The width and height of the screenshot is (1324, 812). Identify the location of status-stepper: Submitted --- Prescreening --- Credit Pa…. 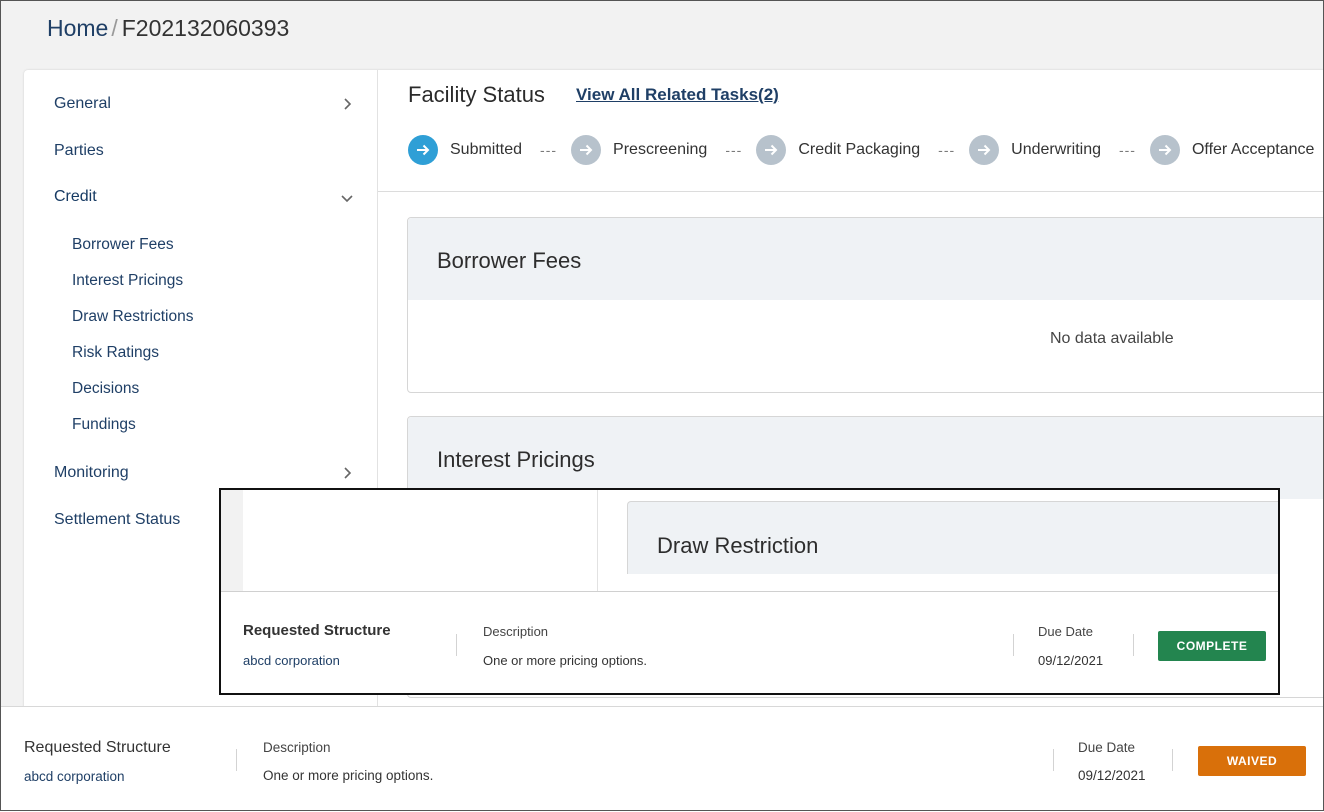
(861, 150).